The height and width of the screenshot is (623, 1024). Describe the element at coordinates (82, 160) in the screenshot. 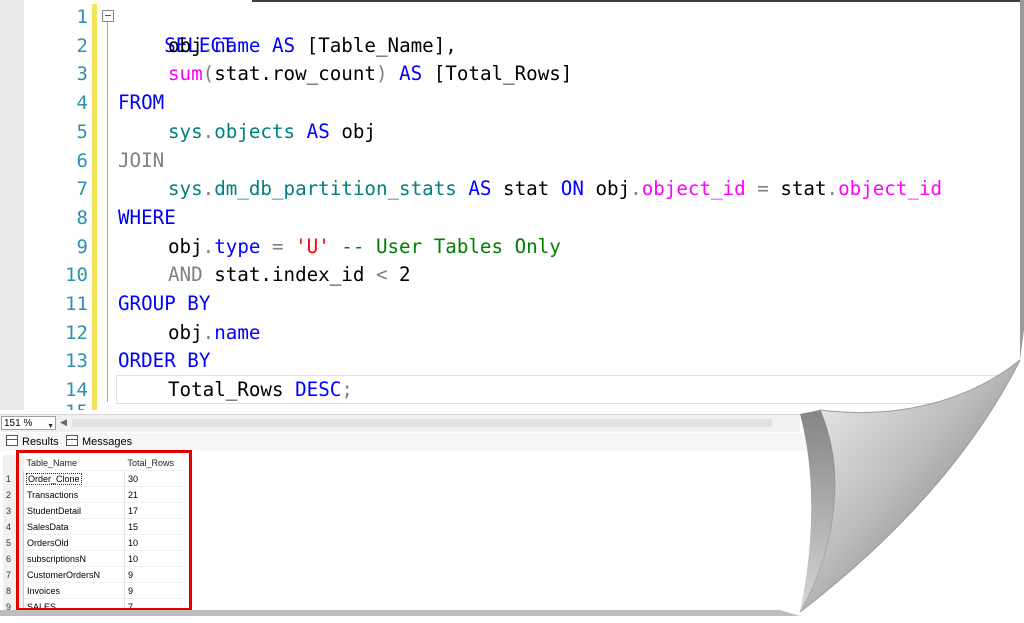

I see `line-number: 6` at that location.